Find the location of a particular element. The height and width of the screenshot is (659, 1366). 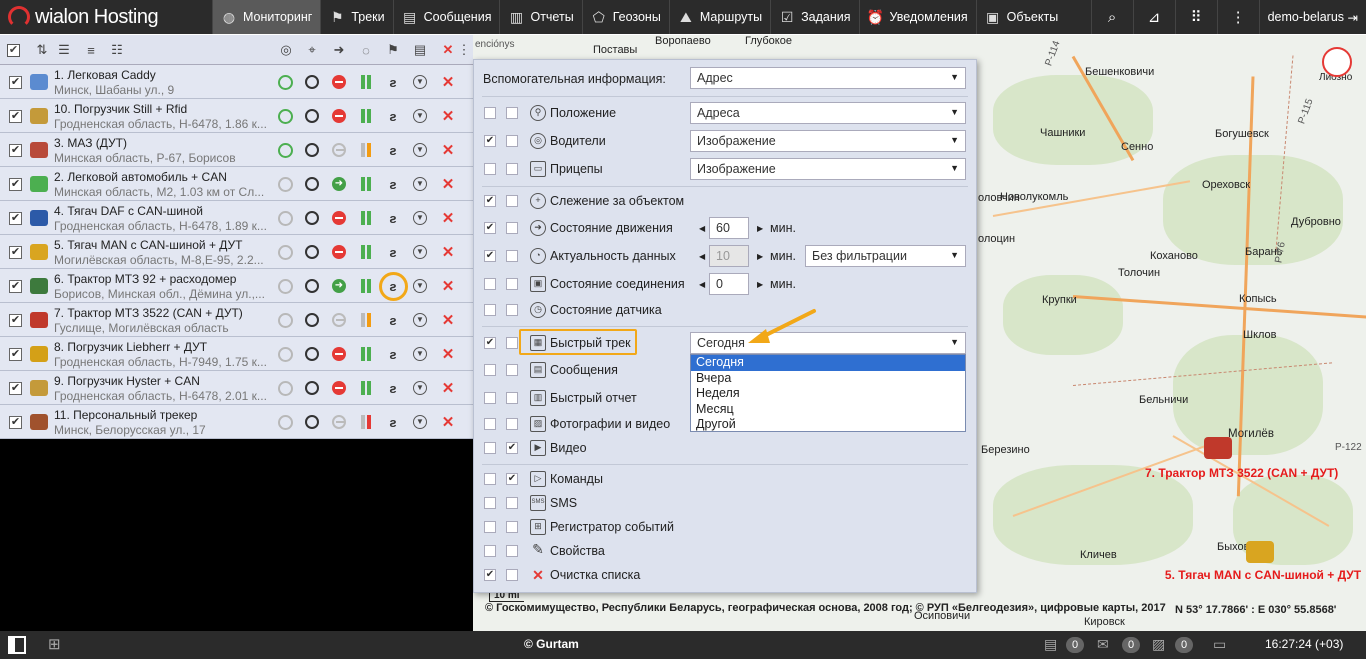

unit-marker-truck is located at coordinates (1260, 552).